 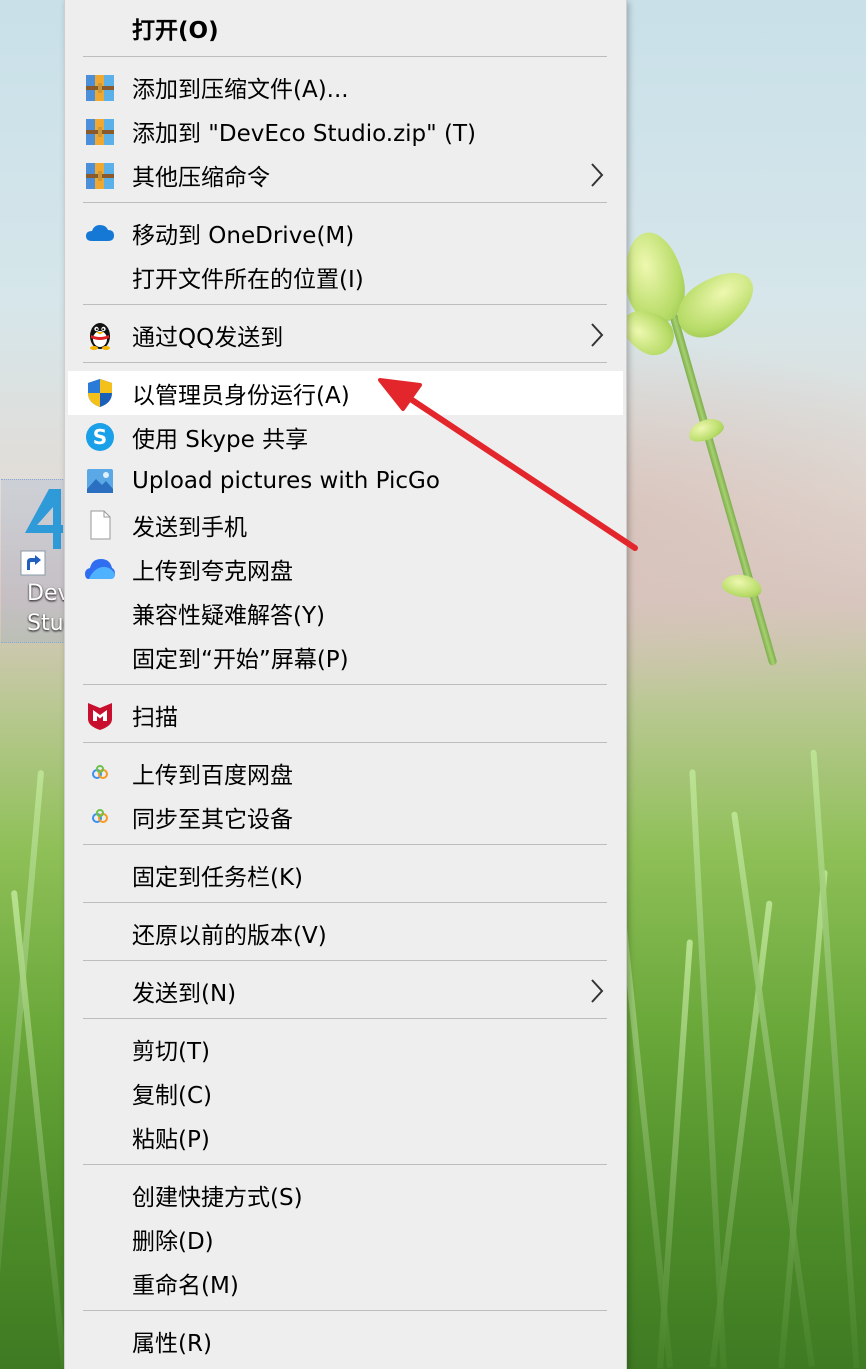 I want to click on menu-item-send-to-phone: 发送到手机, so click(x=345, y=525).